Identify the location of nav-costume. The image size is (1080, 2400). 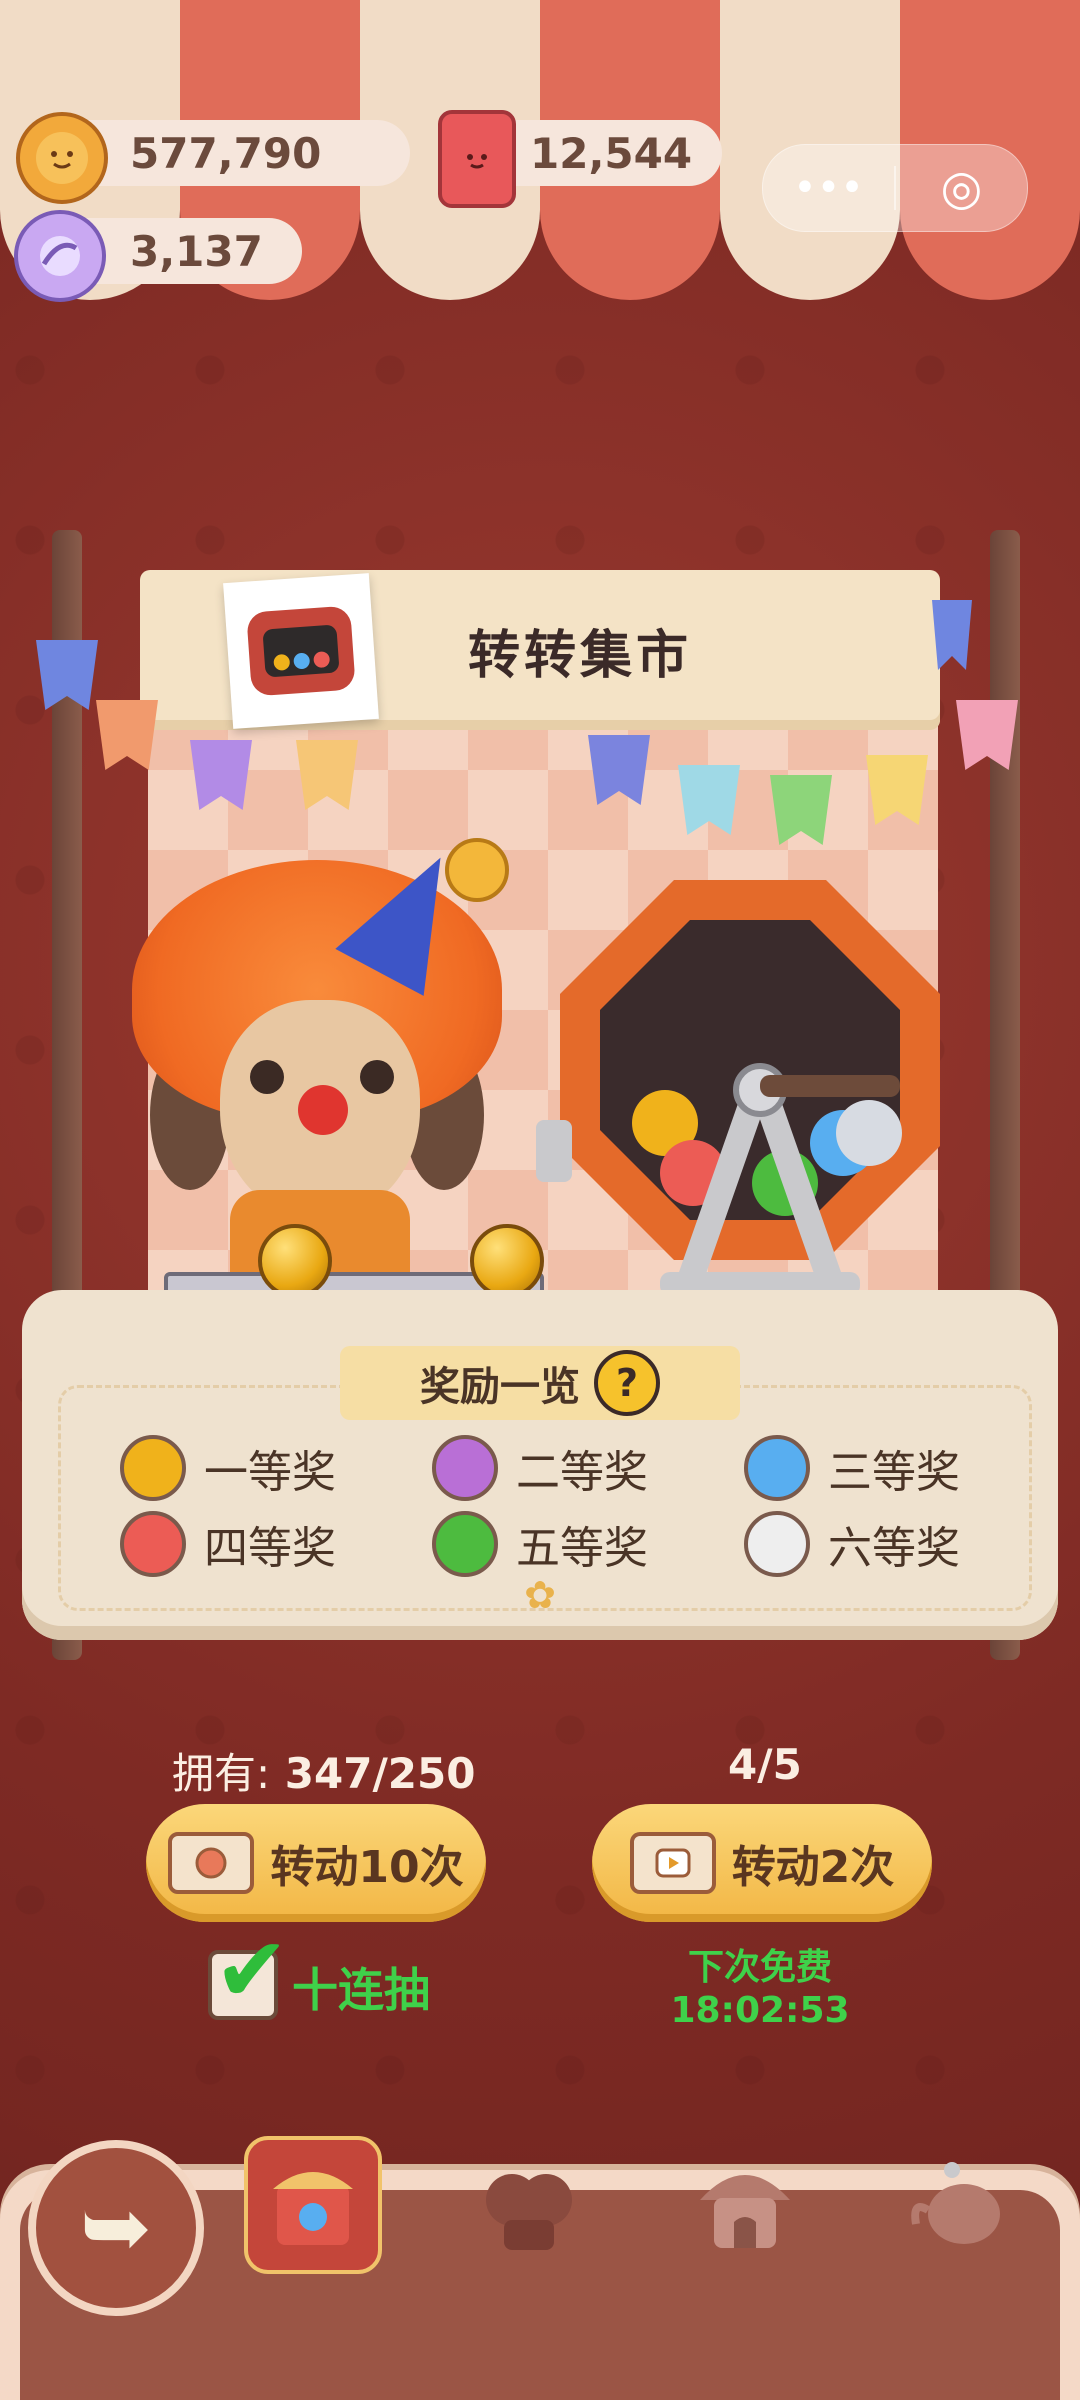
(529, 2205).